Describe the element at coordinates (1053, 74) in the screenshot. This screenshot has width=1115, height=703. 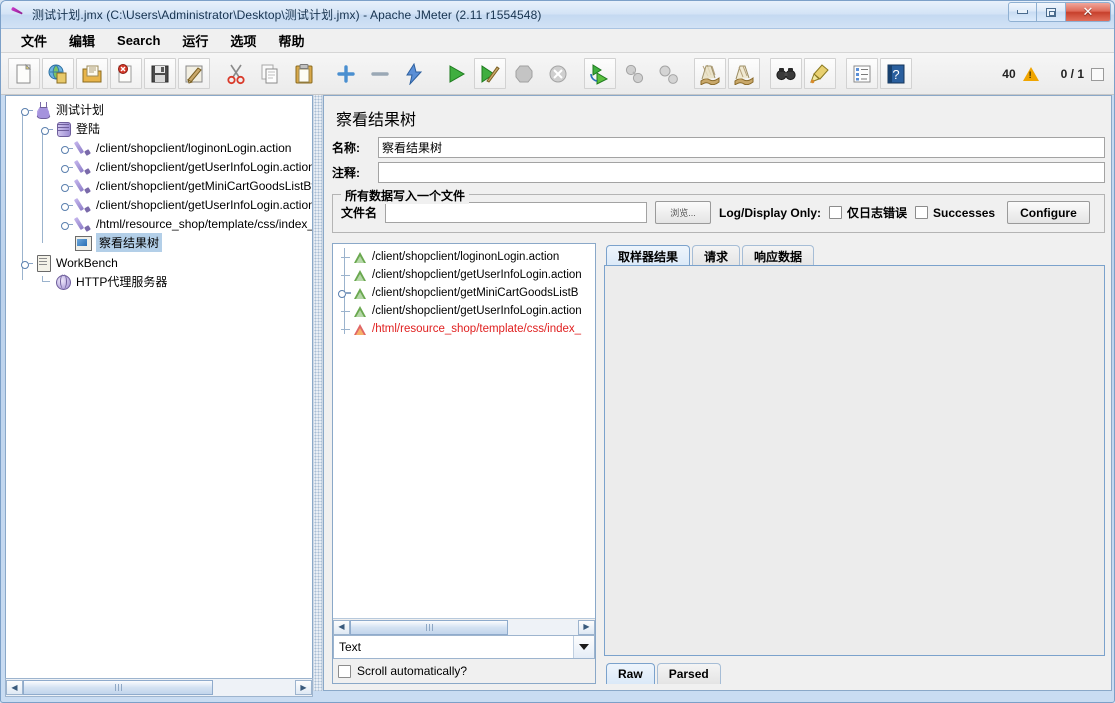
I see `toolbar-status: 40 0 / 1` at that location.